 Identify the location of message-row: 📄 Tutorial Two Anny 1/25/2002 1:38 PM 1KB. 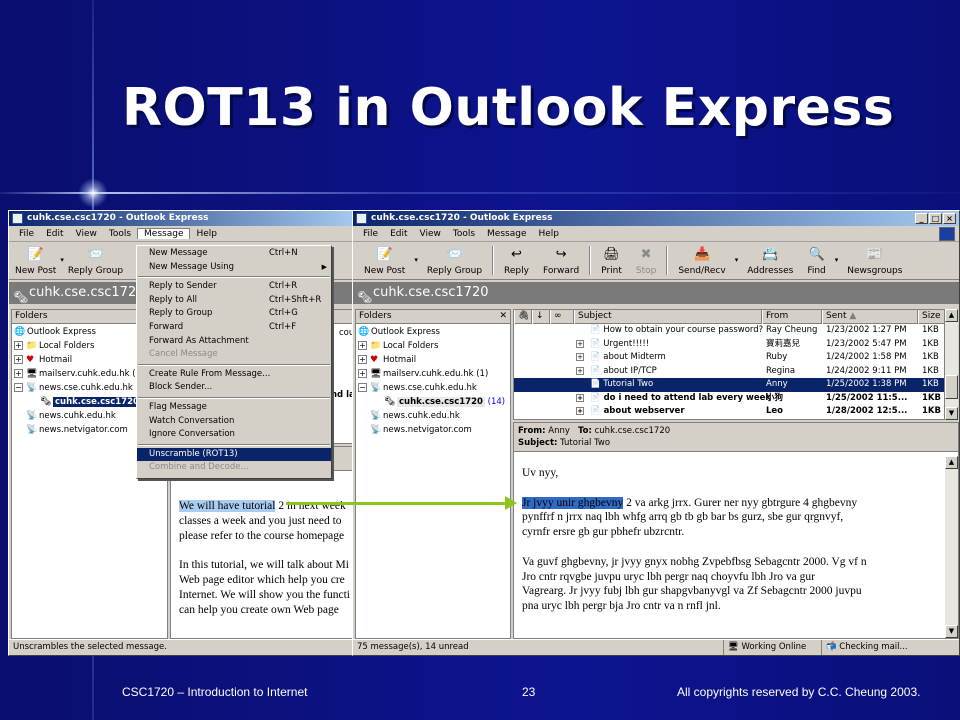
(729, 385).